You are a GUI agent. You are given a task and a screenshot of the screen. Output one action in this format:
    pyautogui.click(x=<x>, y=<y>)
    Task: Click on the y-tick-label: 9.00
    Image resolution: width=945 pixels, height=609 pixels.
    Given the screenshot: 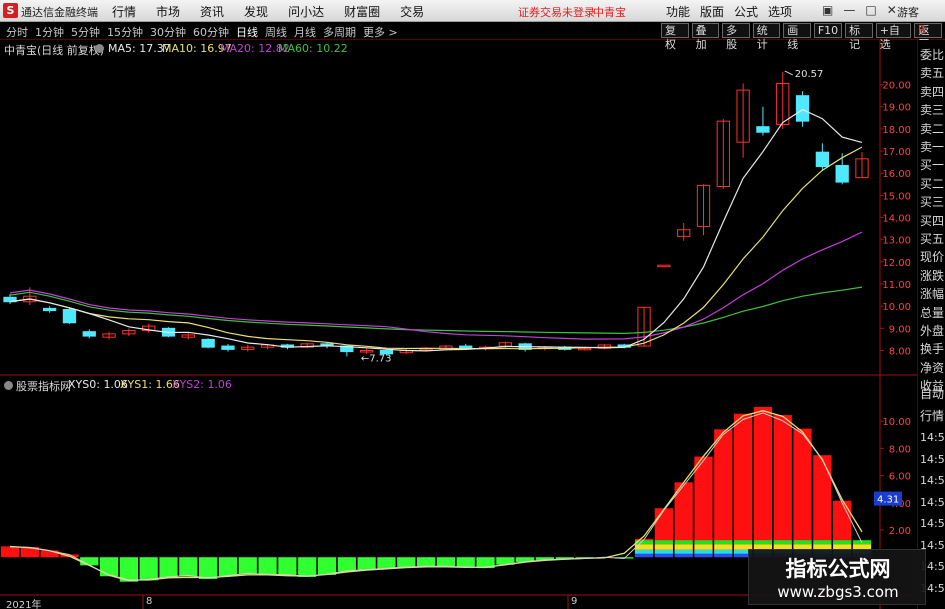 What is the action you would take?
    pyautogui.click(x=900, y=329)
    